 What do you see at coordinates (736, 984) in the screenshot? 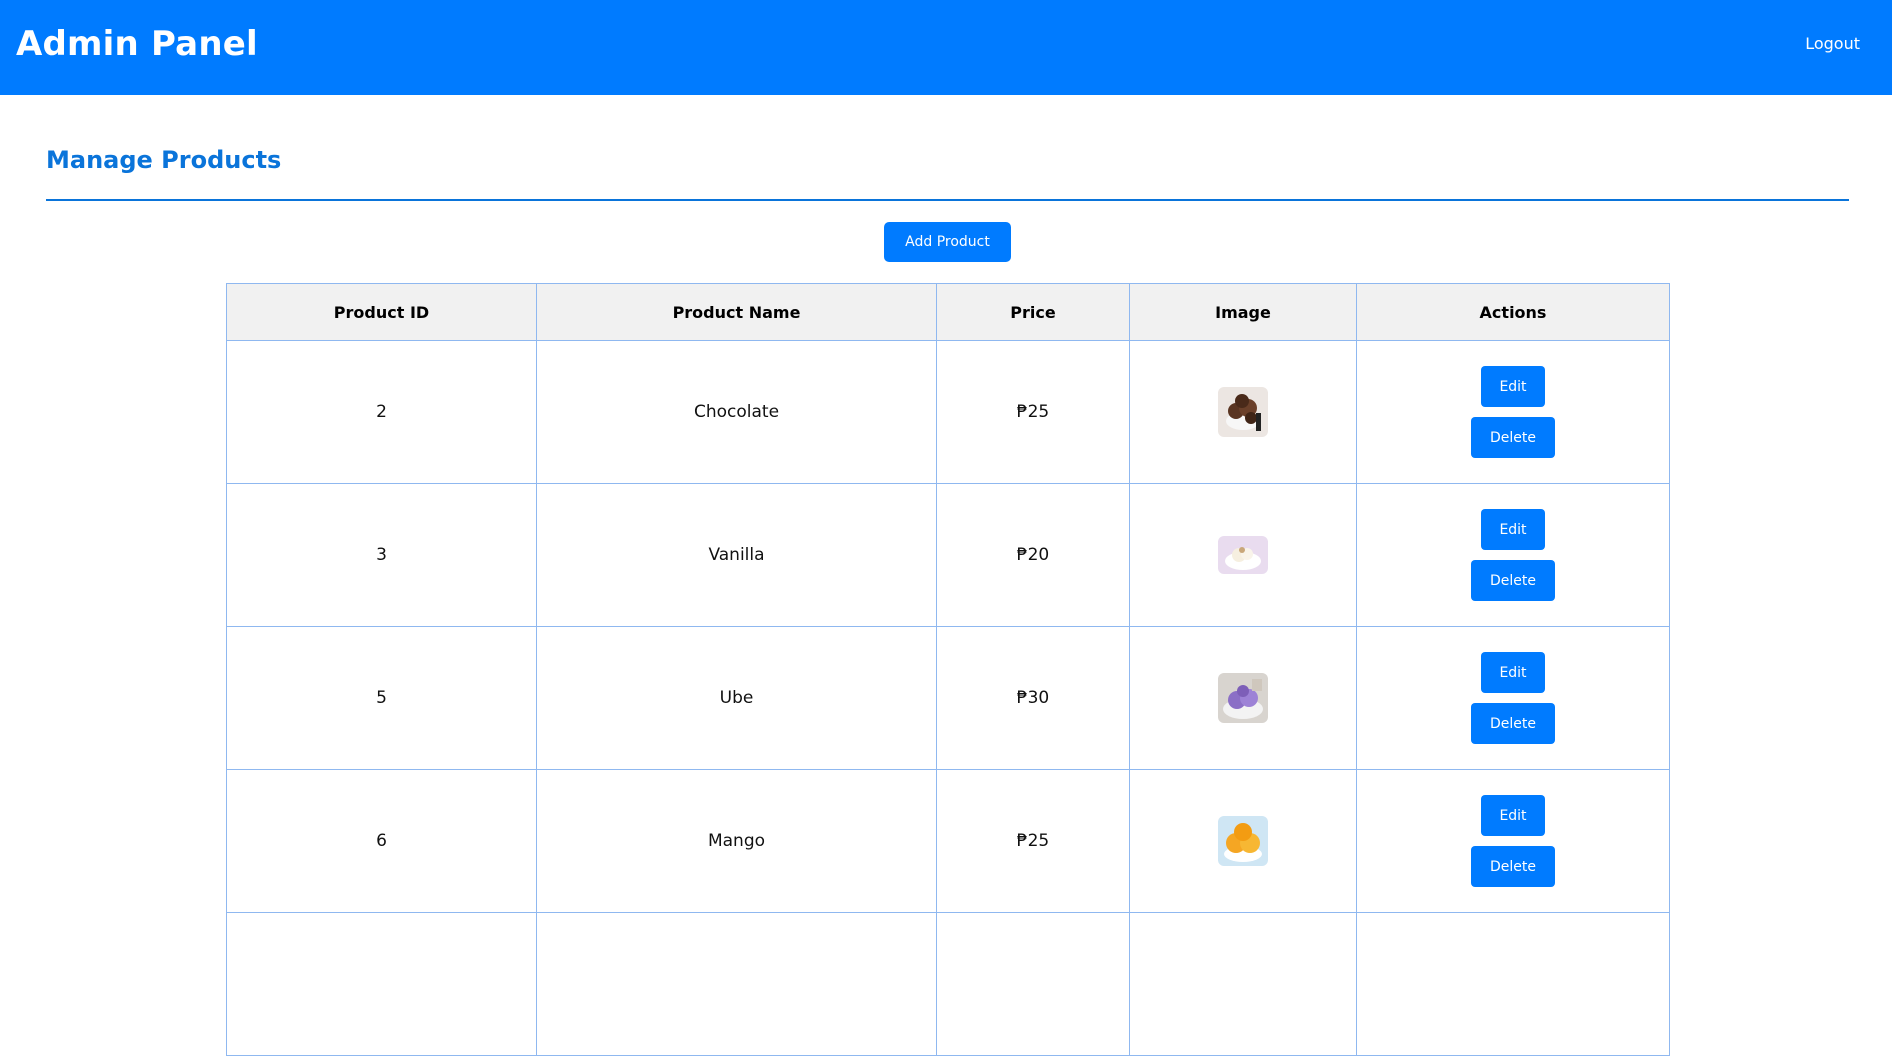
I see `product-name-cell` at bounding box center [736, 984].